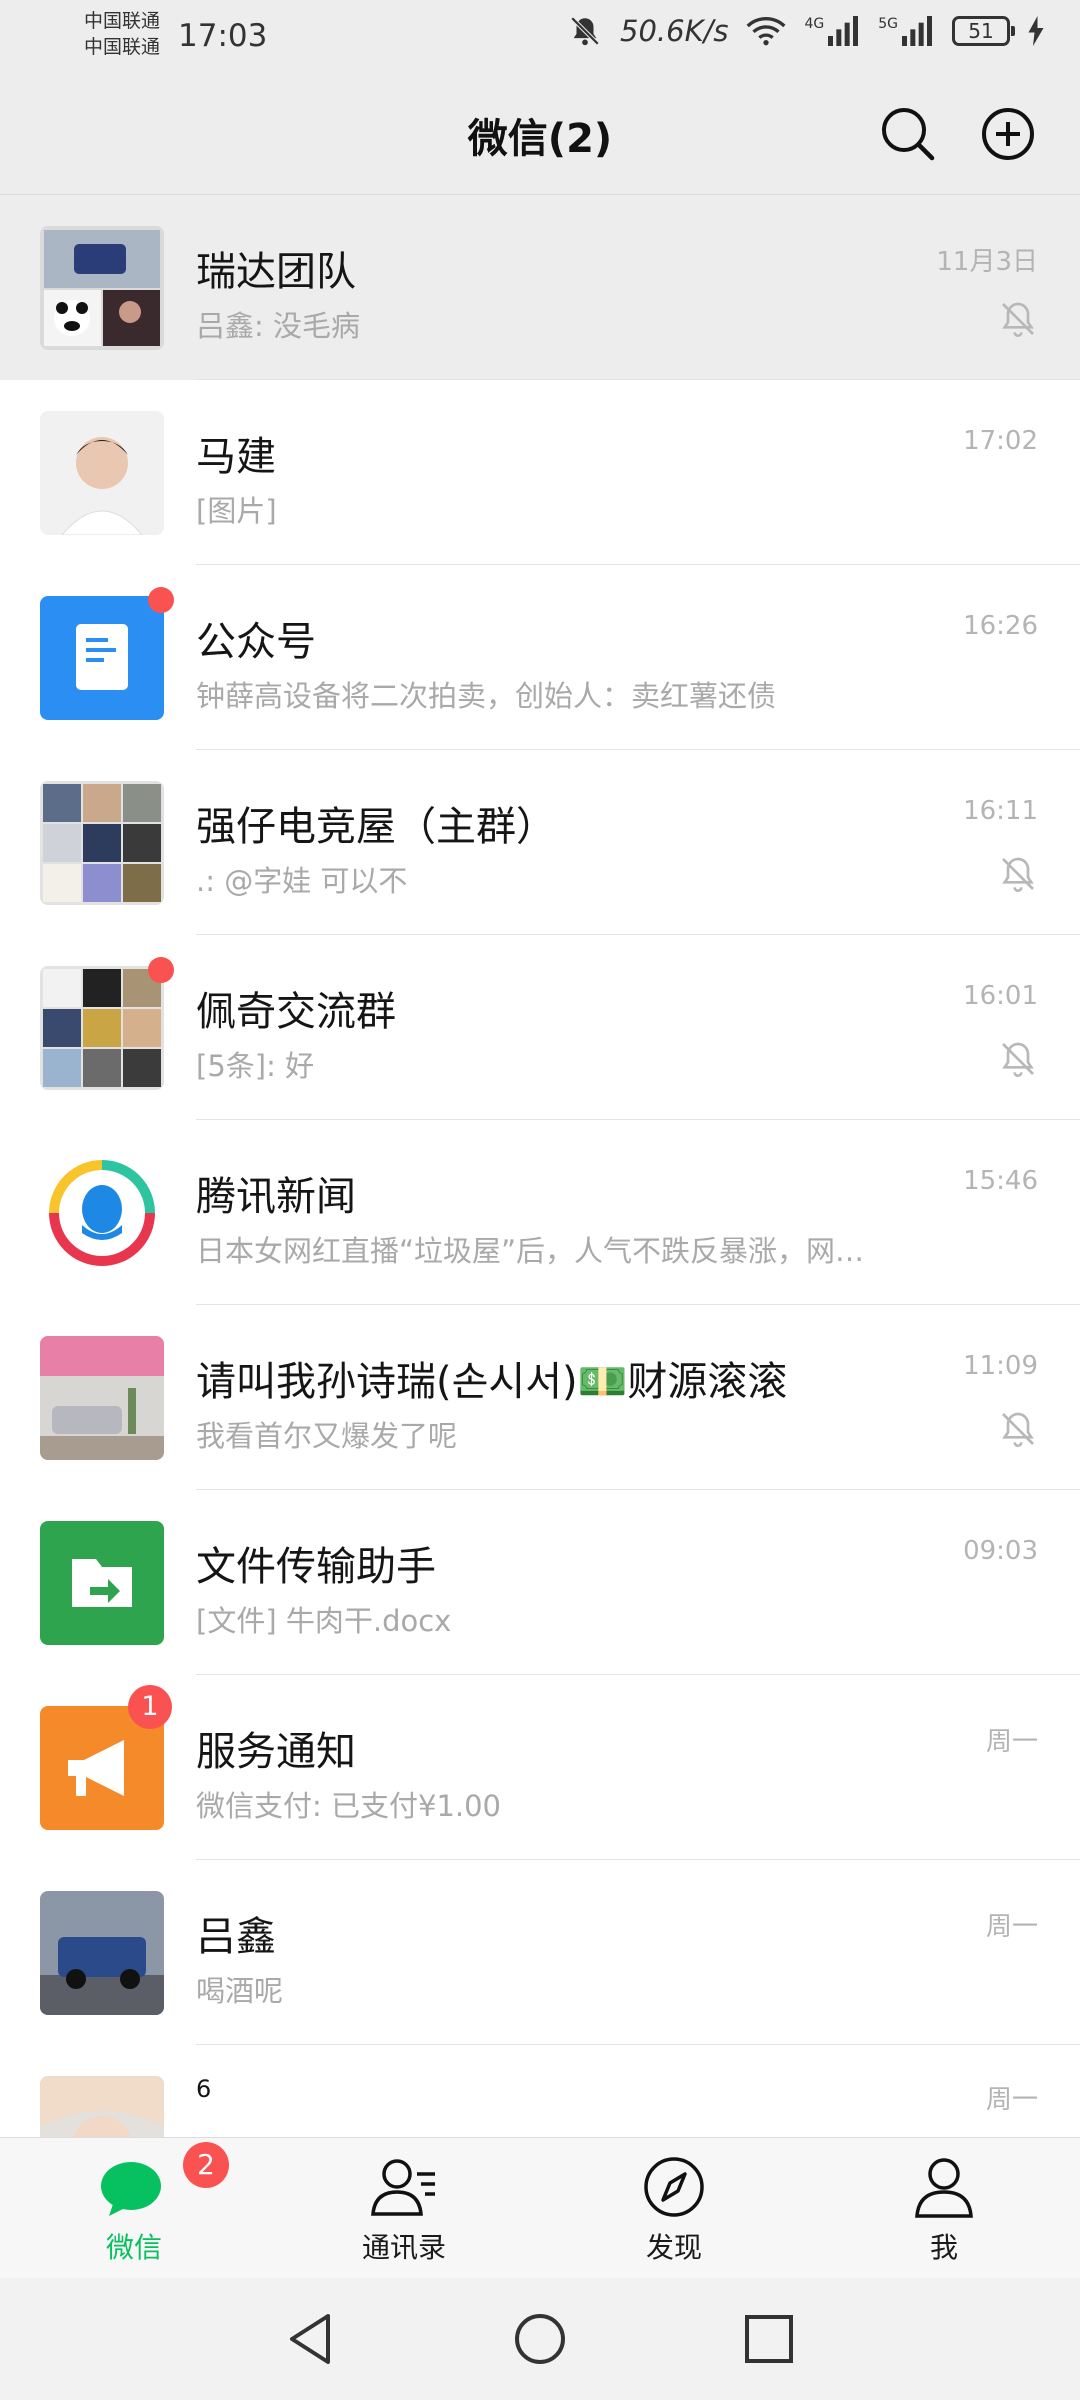 The width and height of the screenshot is (1080, 2400). I want to click on chat-name: 马建, so click(236, 457).